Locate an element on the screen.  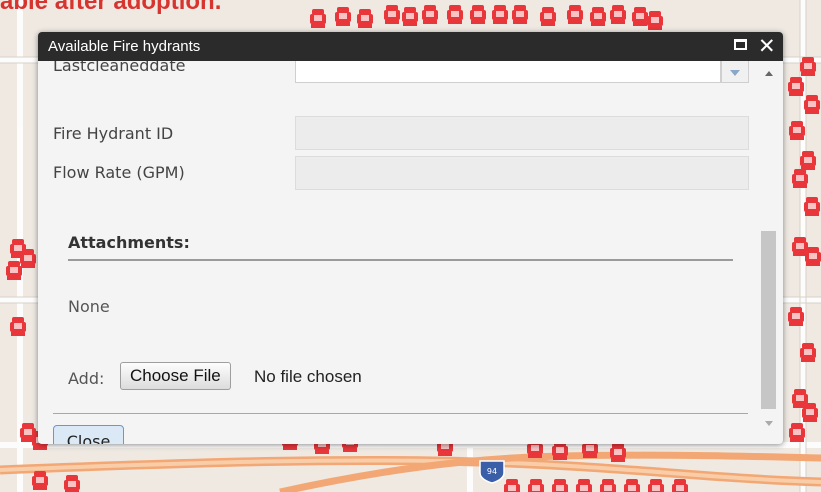
lastcleaneddate-input is located at coordinates (508, 72).